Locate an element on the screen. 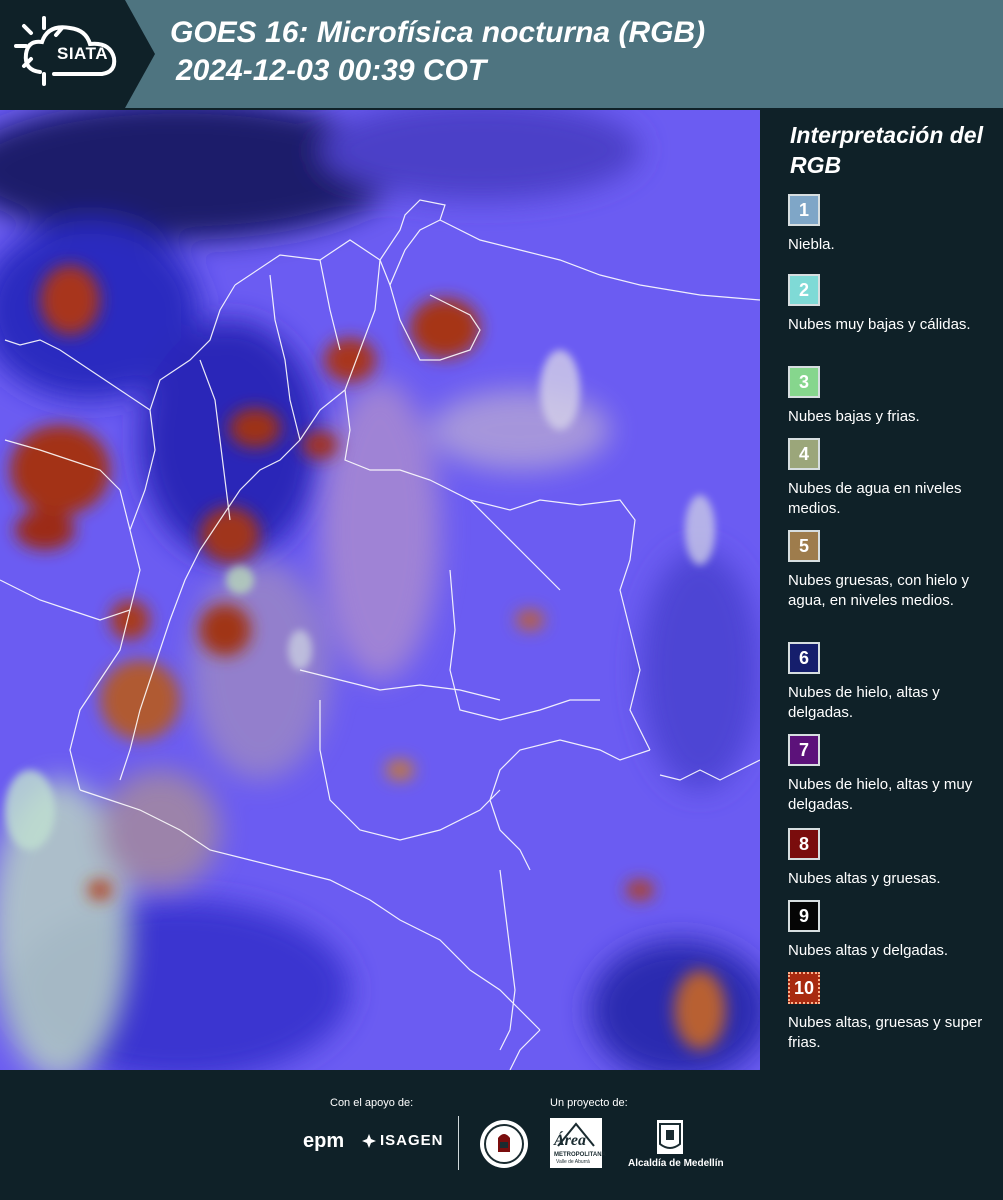  legend-number: 5 is located at coordinates (803, 545).